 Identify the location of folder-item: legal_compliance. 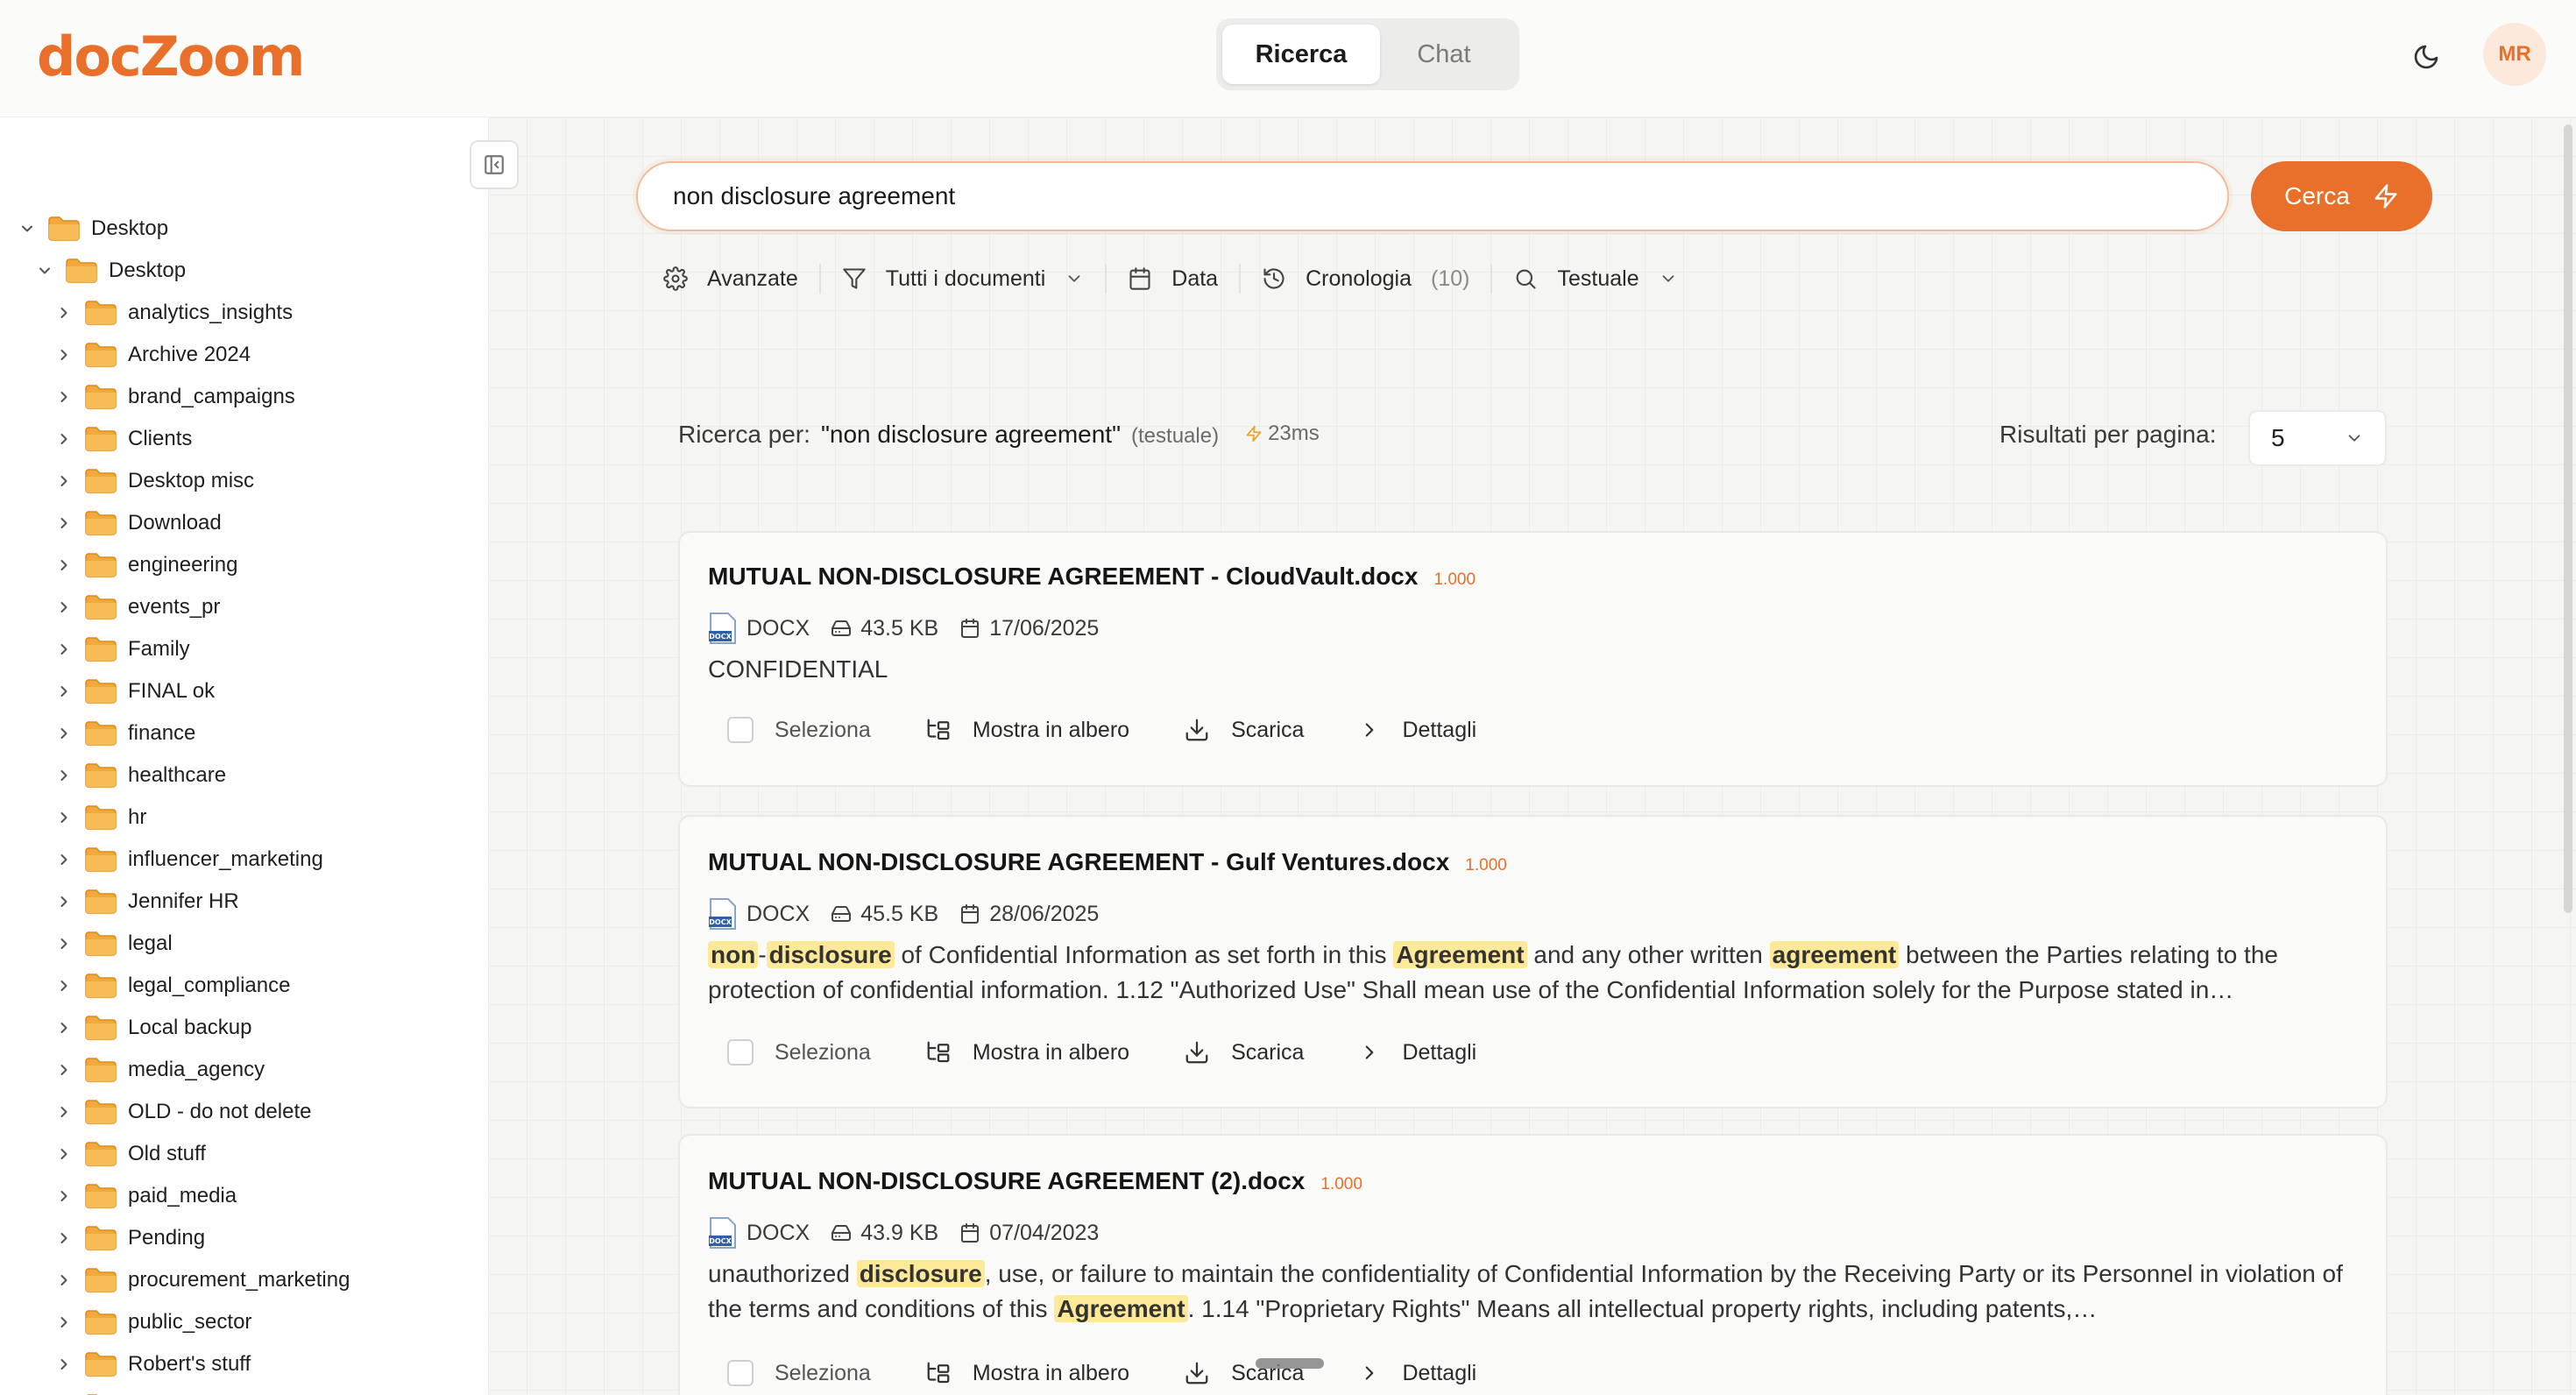
(171, 986).